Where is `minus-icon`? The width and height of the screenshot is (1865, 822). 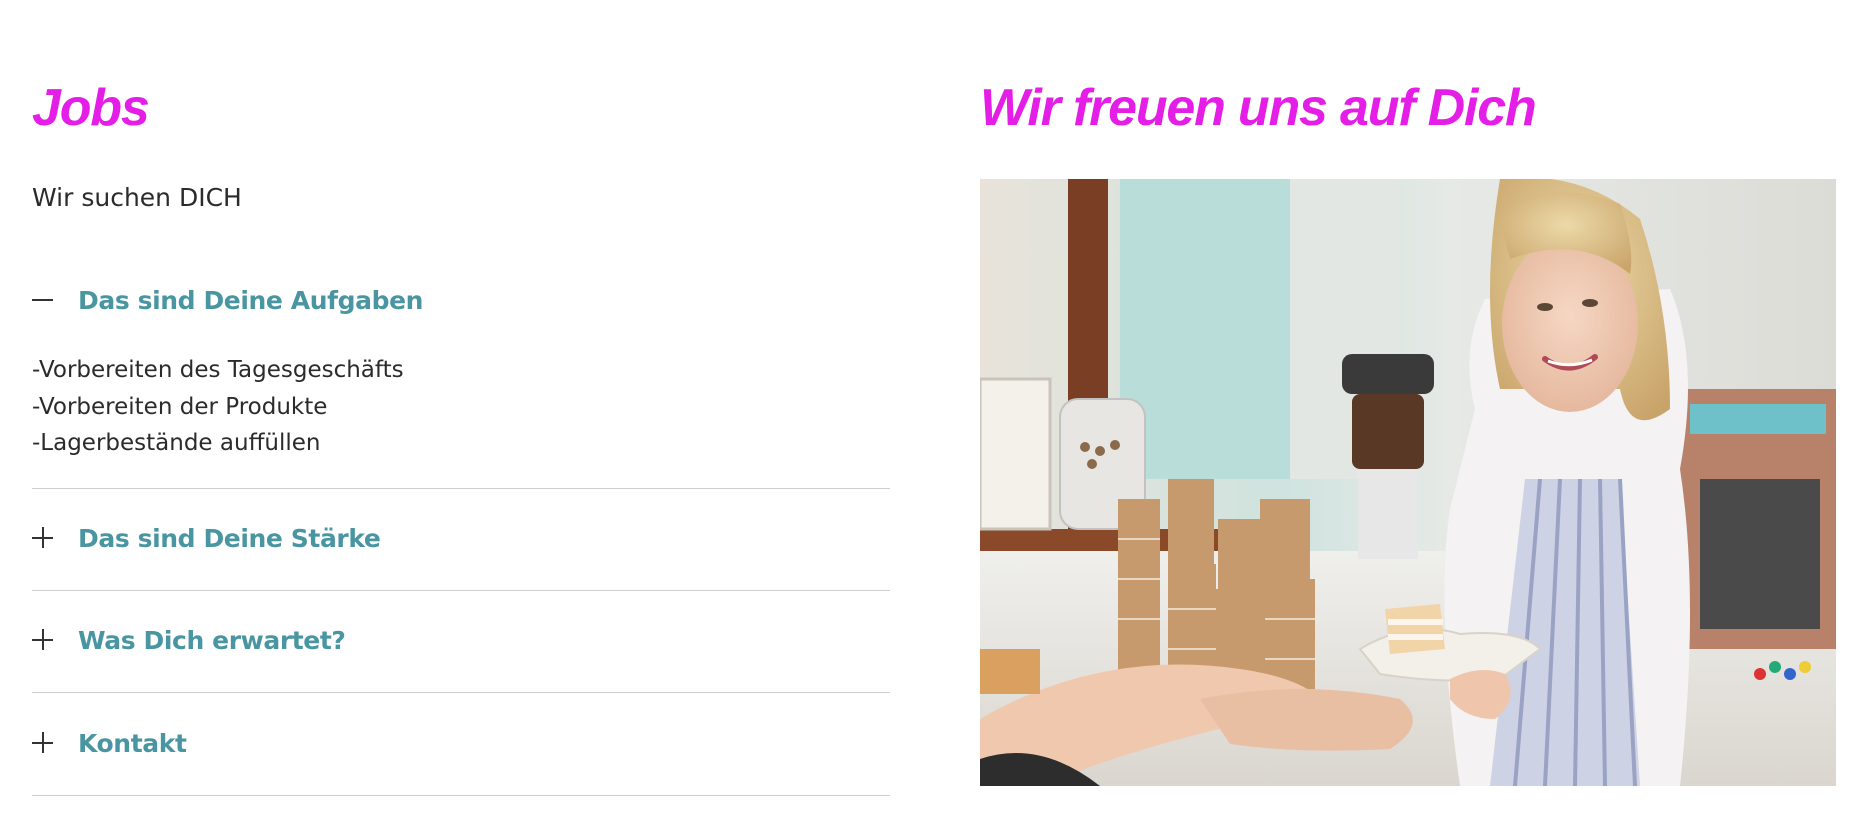 minus-icon is located at coordinates (43, 300).